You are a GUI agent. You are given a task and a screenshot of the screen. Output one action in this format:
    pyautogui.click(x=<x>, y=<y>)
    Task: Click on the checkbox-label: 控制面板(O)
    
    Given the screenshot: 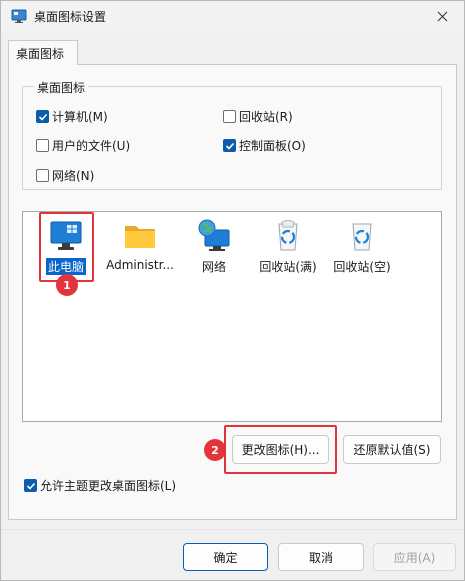 What is the action you would take?
    pyautogui.click(x=272, y=146)
    